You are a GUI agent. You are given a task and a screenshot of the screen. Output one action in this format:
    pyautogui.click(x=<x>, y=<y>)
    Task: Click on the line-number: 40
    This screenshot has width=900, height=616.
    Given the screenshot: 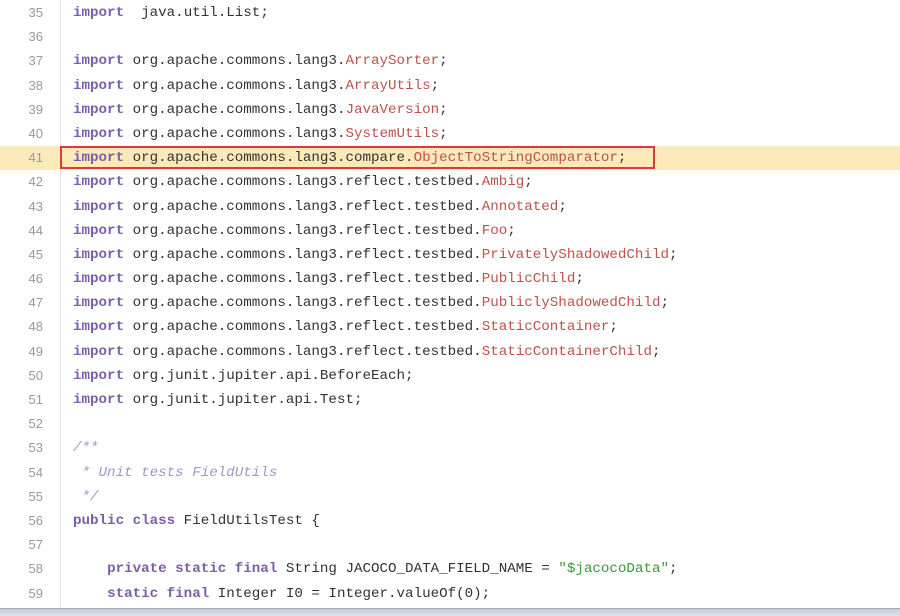 What is the action you would take?
    pyautogui.click(x=35, y=133)
    